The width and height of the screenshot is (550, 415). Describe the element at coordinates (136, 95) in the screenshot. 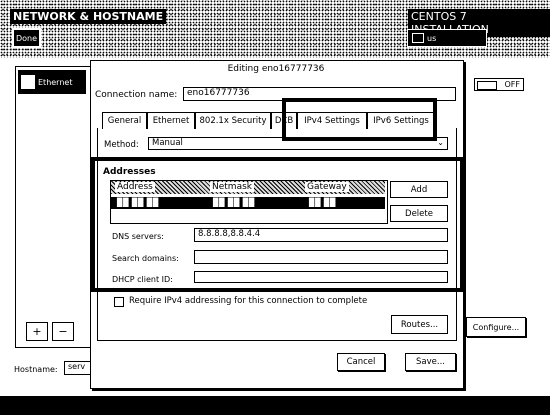

I see `connection-name-label: Connection name:` at that location.